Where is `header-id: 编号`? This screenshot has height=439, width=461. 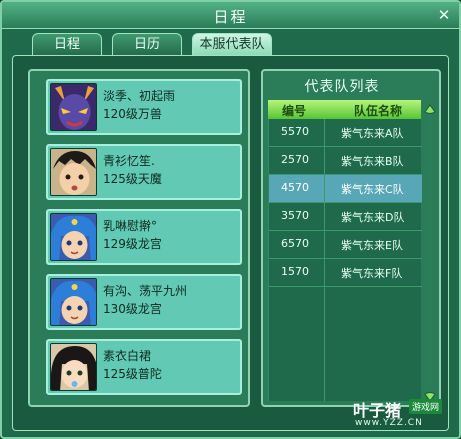 header-id: 编号 is located at coordinates (294, 111).